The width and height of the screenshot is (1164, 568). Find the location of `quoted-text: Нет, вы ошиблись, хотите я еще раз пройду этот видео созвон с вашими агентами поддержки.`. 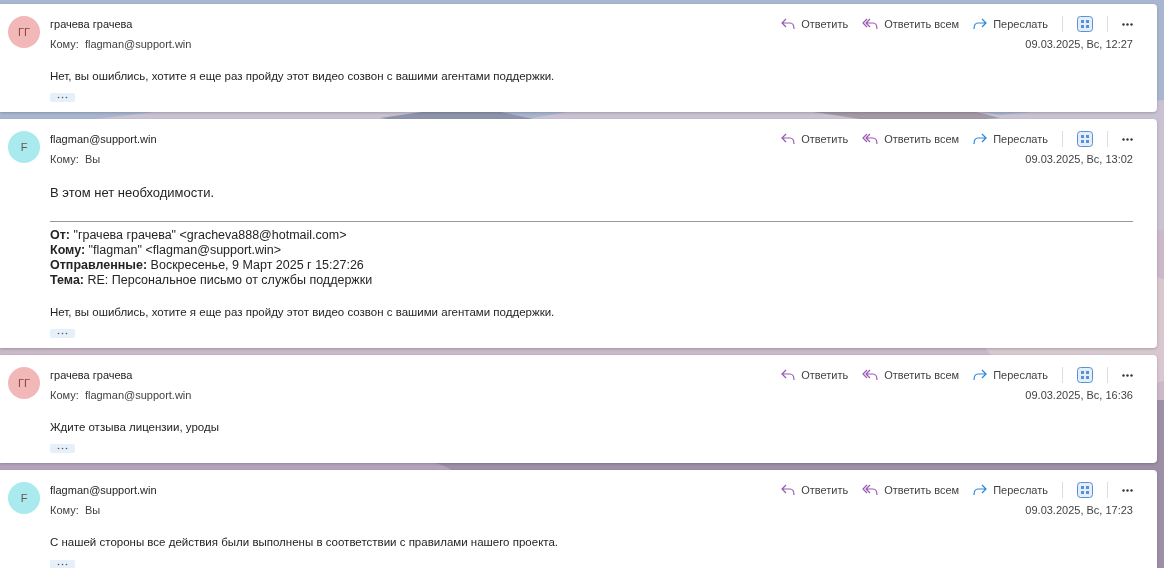

quoted-text: Нет, вы ошиблись, хотите я еще раз пройду этот видео созвон с вашими агентами поддержки. is located at coordinates (303, 312).